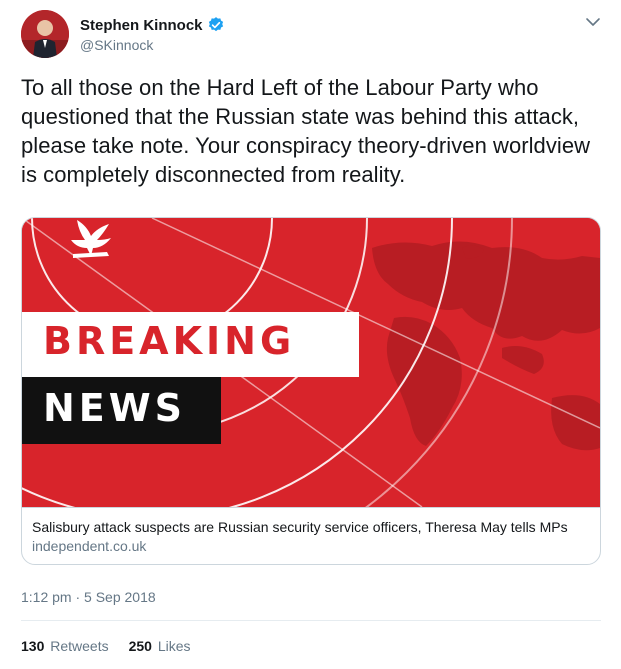 The height and width of the screenshot is (669, 621). What do you see at coordinates (316, 34) in the screenshot?
I see `tweet-header: Stephen Kinnock @SKinnock` at bounding box center [316, 34].